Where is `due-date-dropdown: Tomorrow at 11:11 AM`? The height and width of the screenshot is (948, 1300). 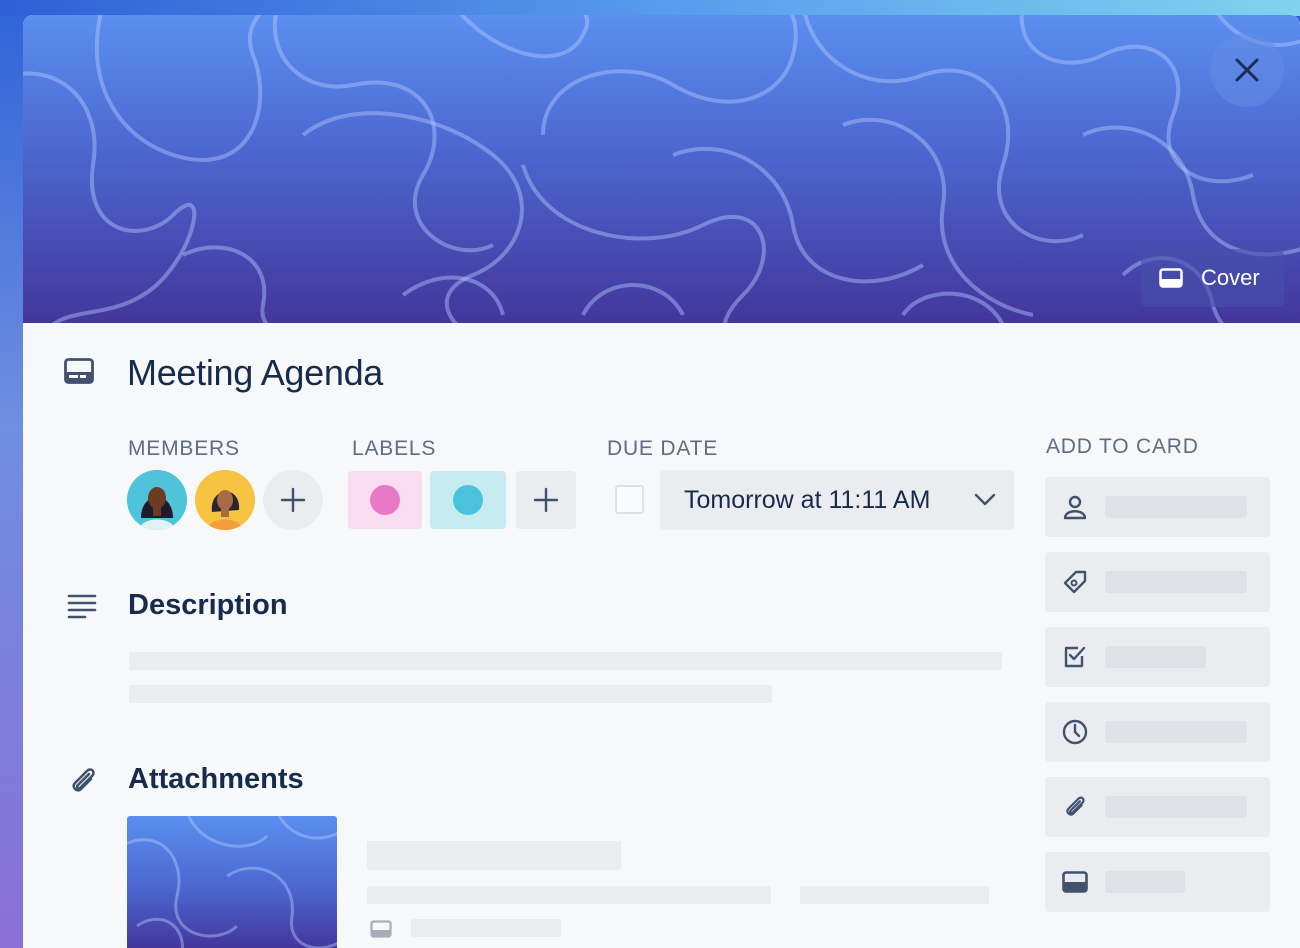 due-date-dropdown: Tomorrow at 11:11 AM is located at coordinates (837, 500).